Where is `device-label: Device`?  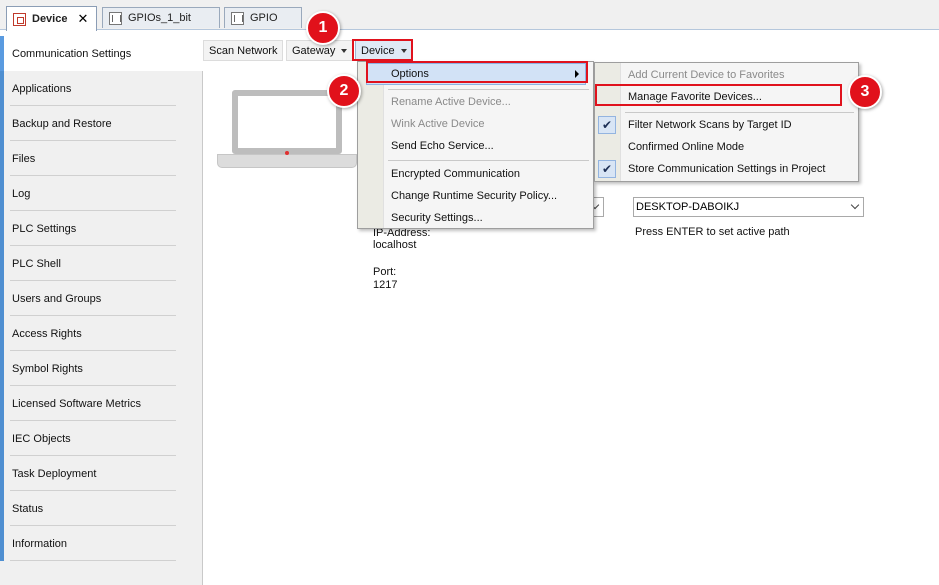
device-label: Device is located at coordinates (378, 50).